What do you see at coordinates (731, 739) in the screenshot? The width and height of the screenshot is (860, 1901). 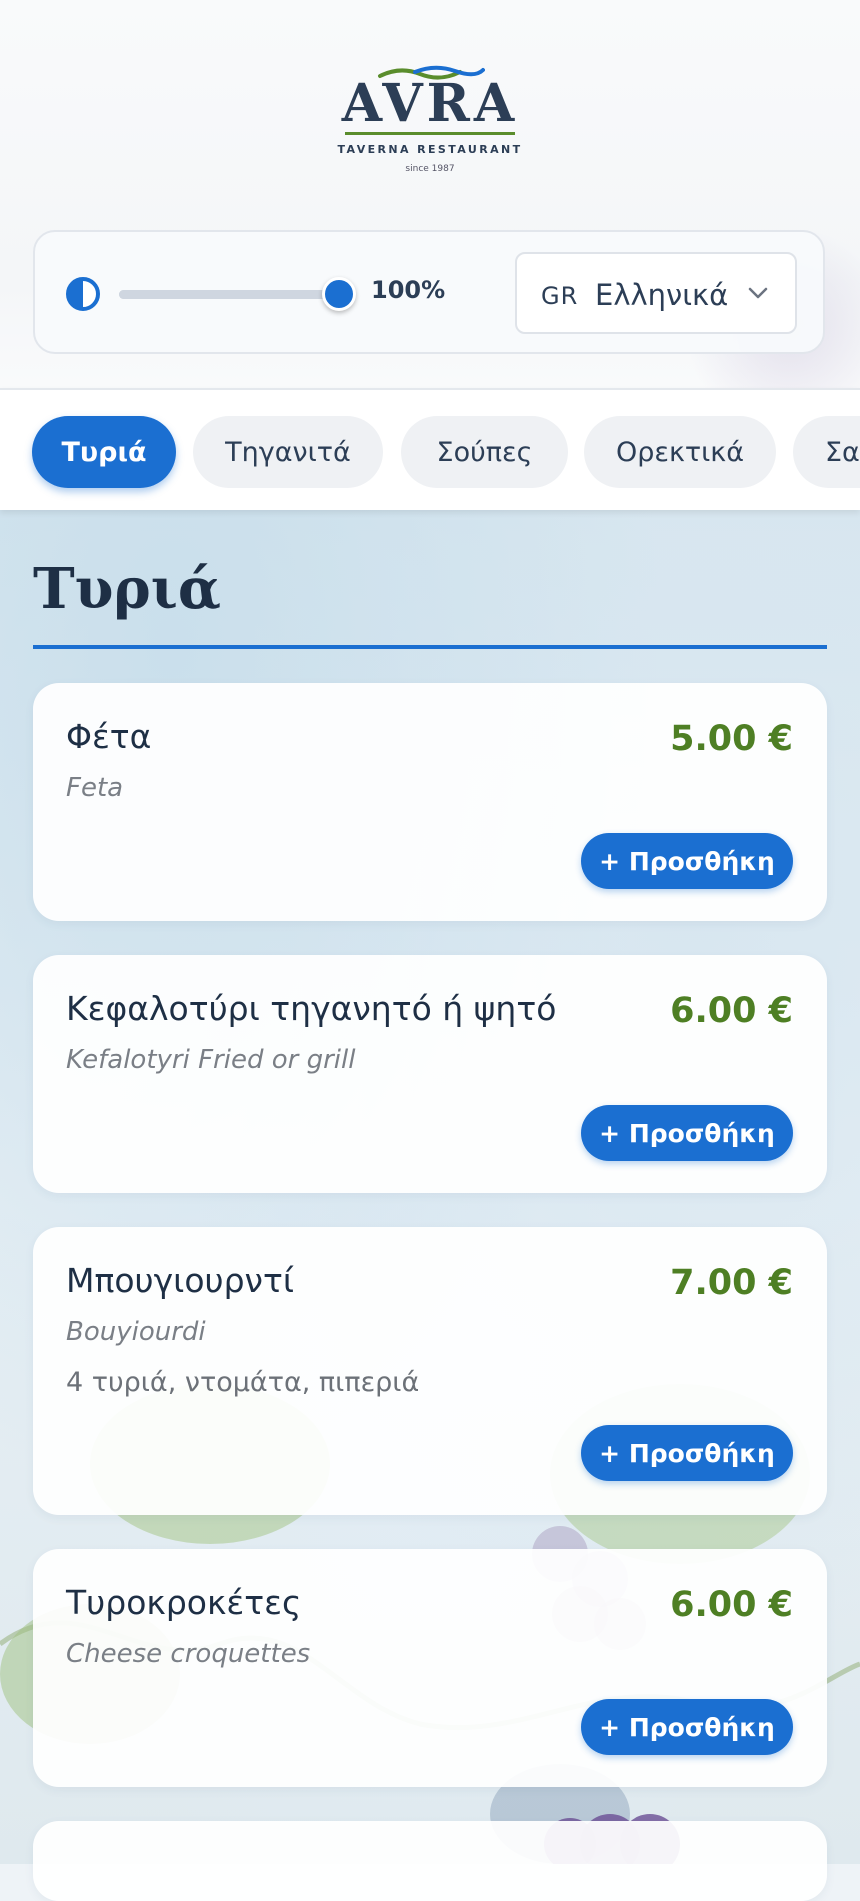 I see `item-price: 5.00 €` at bounding box center [731, 739].